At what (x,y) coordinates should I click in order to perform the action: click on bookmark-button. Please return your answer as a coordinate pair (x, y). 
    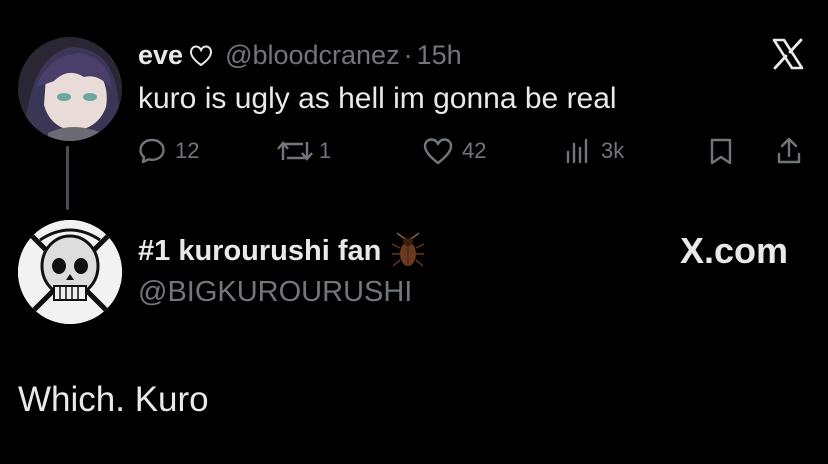
    Looking at the image, I should click on (721, 151).